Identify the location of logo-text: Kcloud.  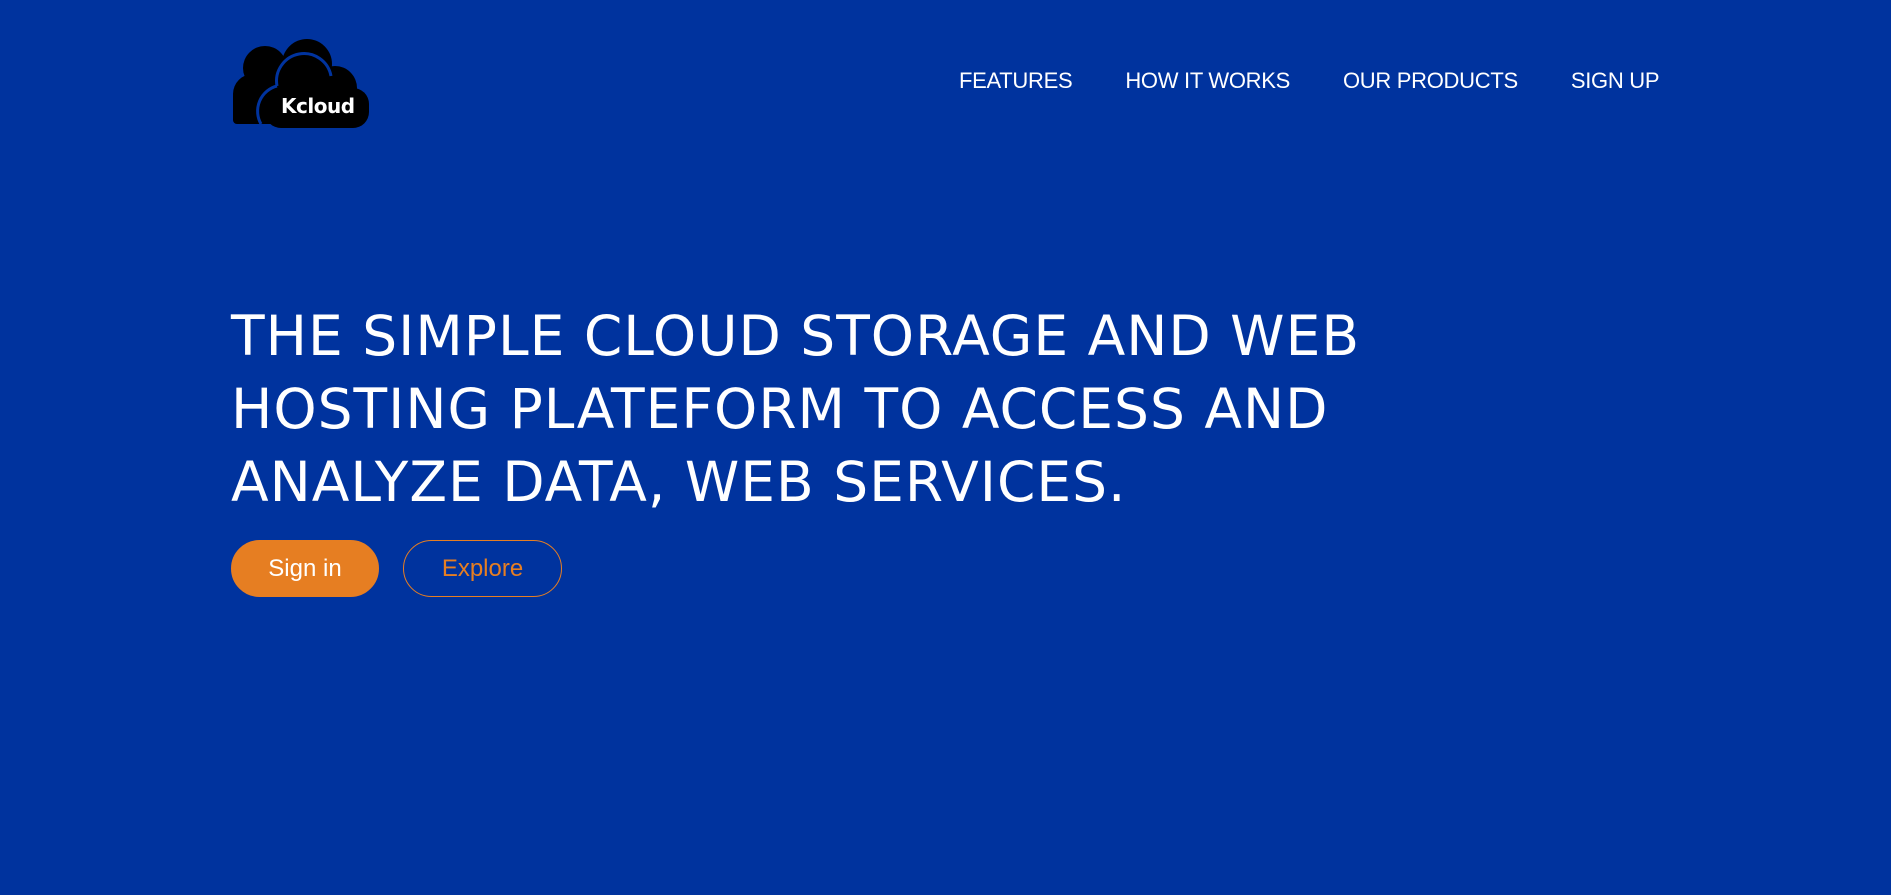
(318, 106).